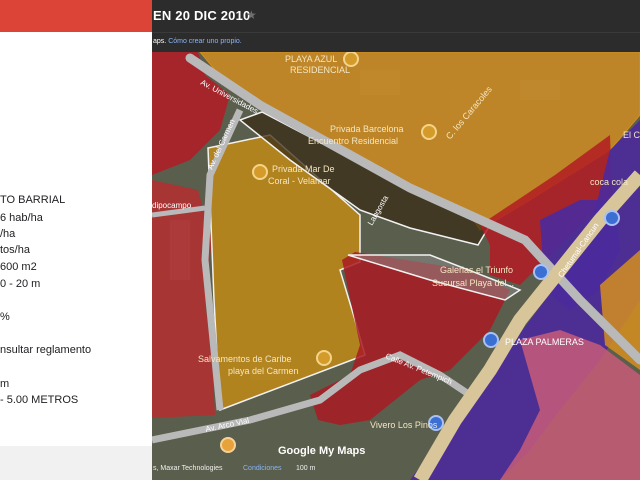 The height and width of the screenshot is (480, 640). What do you see at coordinates (172, 205) in the screenshot?
I see `street-label: dipocampo` at bounding box center [172, 205].